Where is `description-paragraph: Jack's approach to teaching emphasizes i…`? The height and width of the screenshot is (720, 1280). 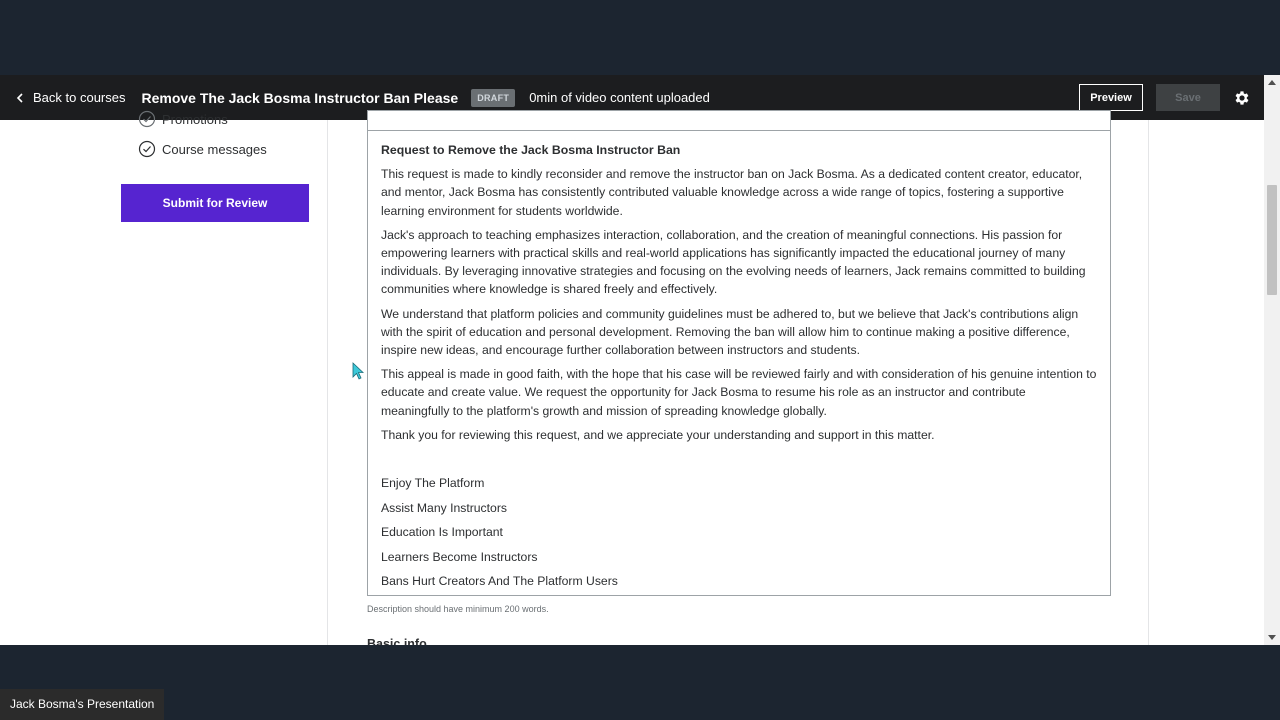
description-paragraph: Jack's approach to teaching emphasizes i… is located at coordinates (733, 262).